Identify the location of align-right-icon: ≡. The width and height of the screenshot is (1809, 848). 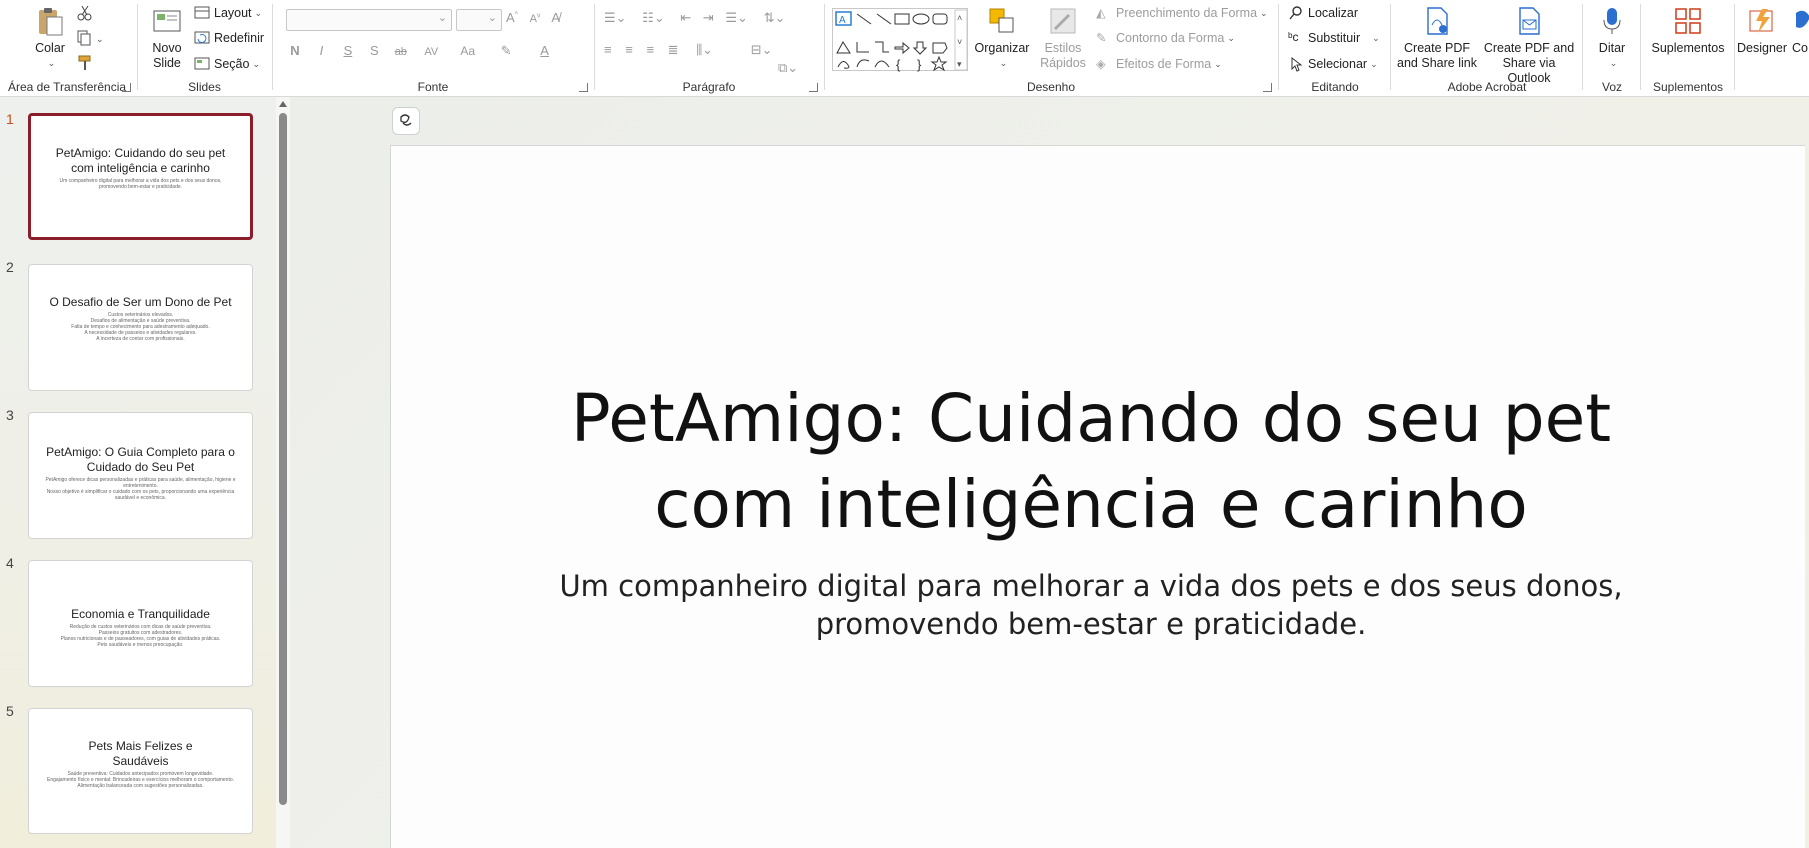
(650, 49).